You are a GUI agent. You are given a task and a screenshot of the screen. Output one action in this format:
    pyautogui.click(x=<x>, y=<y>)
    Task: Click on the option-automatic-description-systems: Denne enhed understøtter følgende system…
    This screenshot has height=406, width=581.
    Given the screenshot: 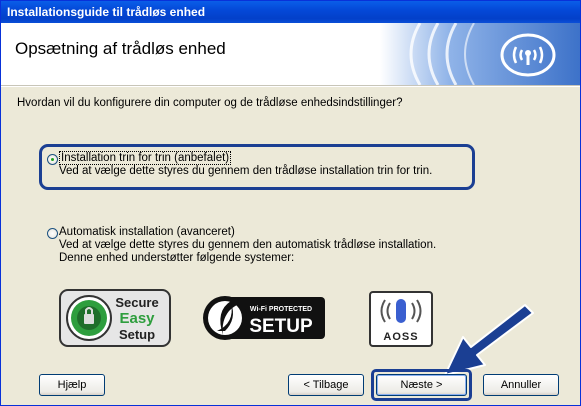 What is the action you would take?
    pyautogui.click(x=177, y=258)
    